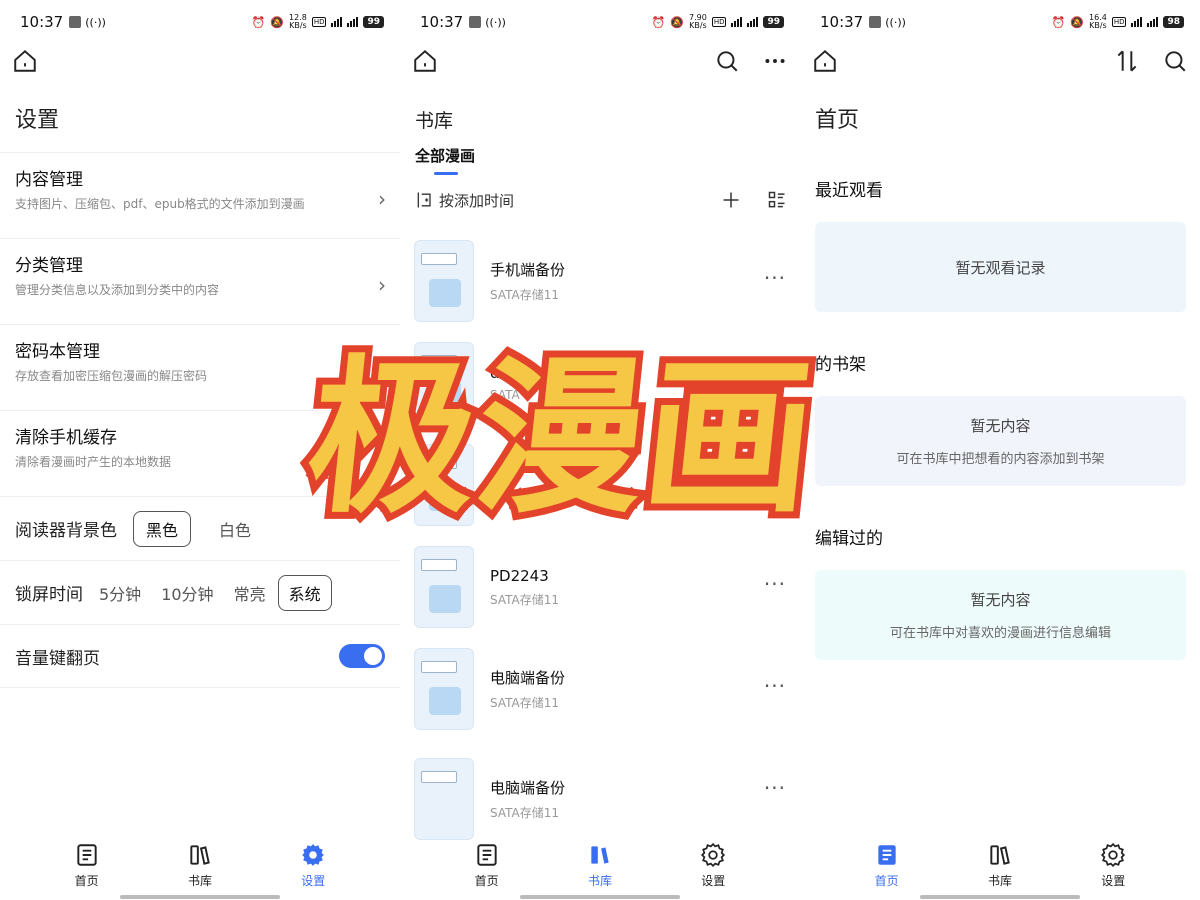 The width and height of the screenshot is (1200, 900). I want to click on section-title-shelf: 的书架, so click(840, 365).